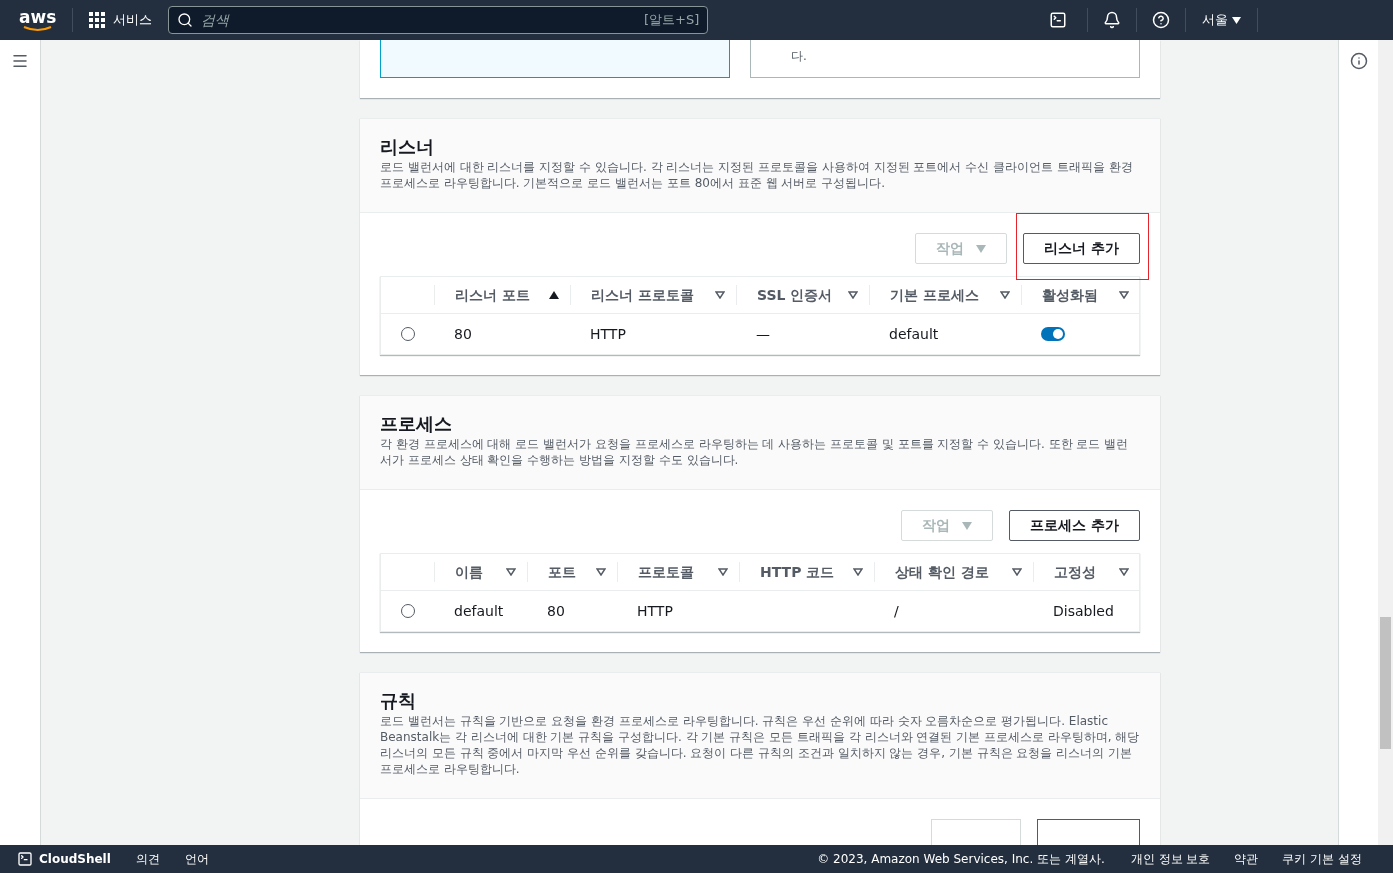 This screenshot has width=1393, height=873. I want to click on table-cell: Disabled, so click(1083, 611).